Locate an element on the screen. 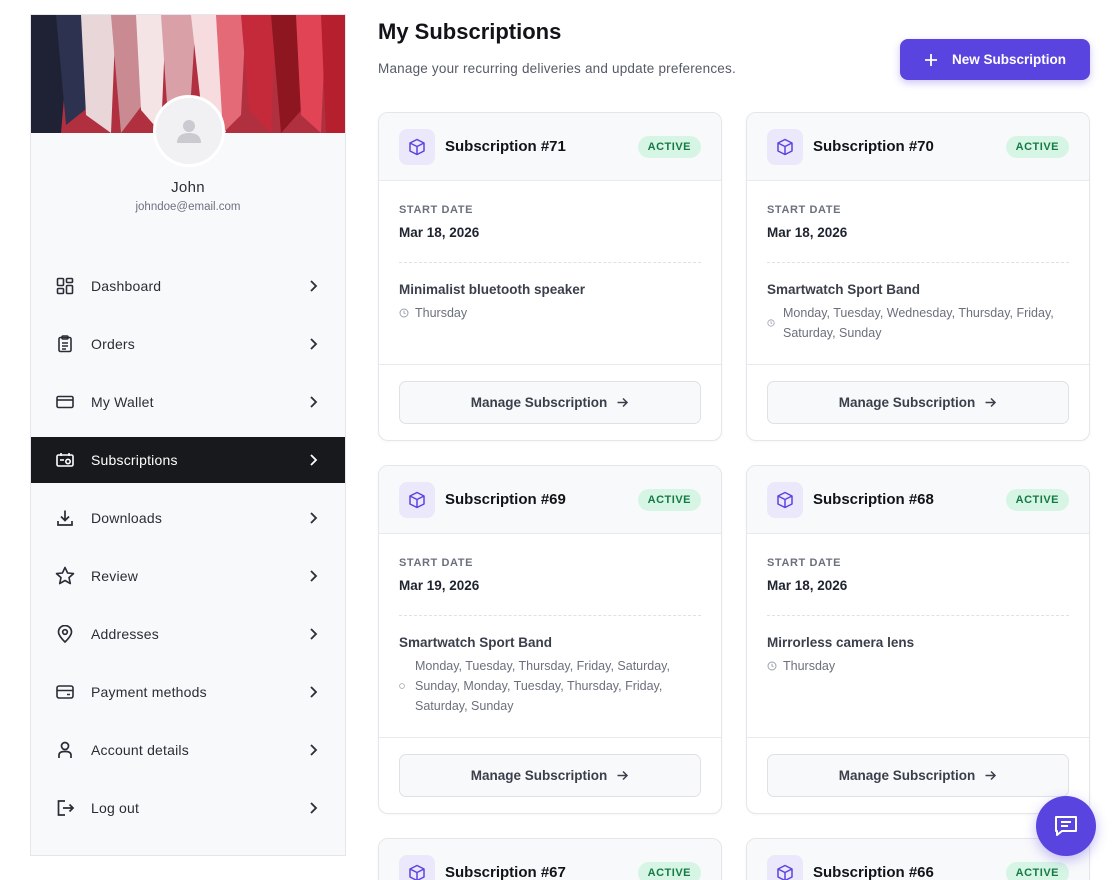 Image resolution: width=1120 pixels, height=880 pixels. sidebar-item-label: My Wallet is located at coordinates (122, 402).